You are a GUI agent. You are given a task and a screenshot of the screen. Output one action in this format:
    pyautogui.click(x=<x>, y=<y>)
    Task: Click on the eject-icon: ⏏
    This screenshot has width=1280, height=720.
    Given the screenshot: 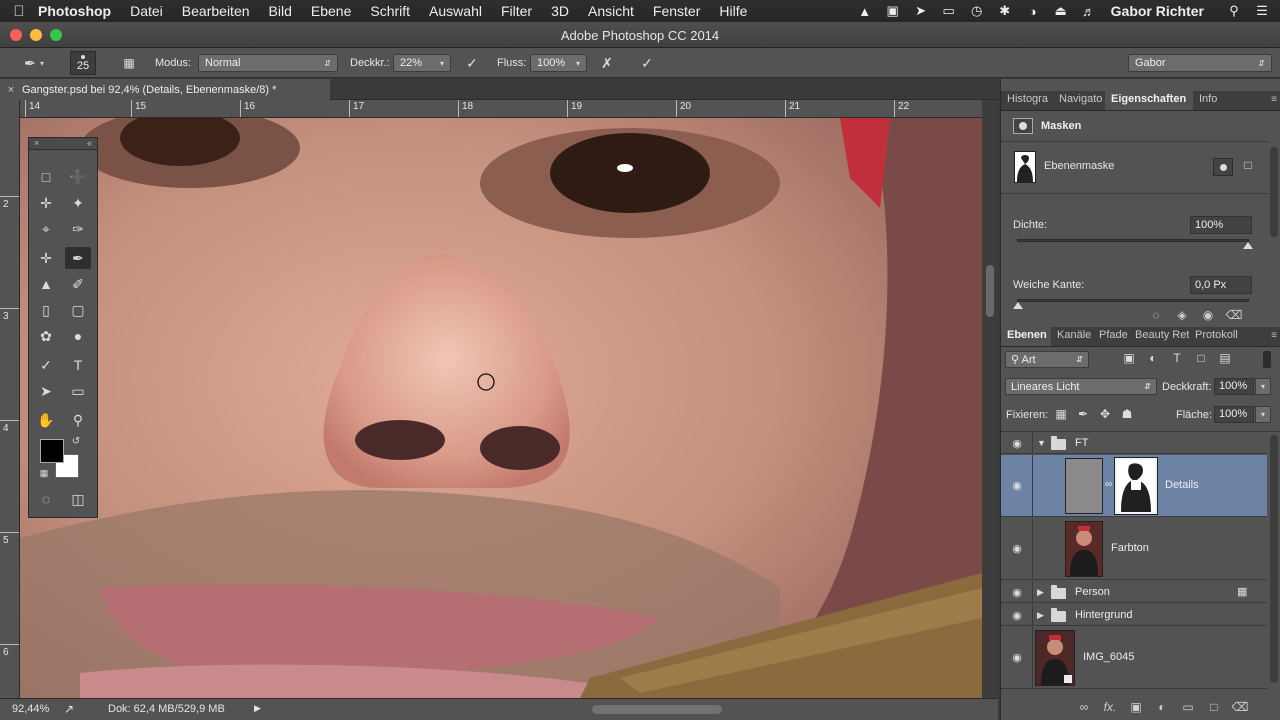 What is the action you would take?
    pyautogui.click(x=1061, y=11)
    